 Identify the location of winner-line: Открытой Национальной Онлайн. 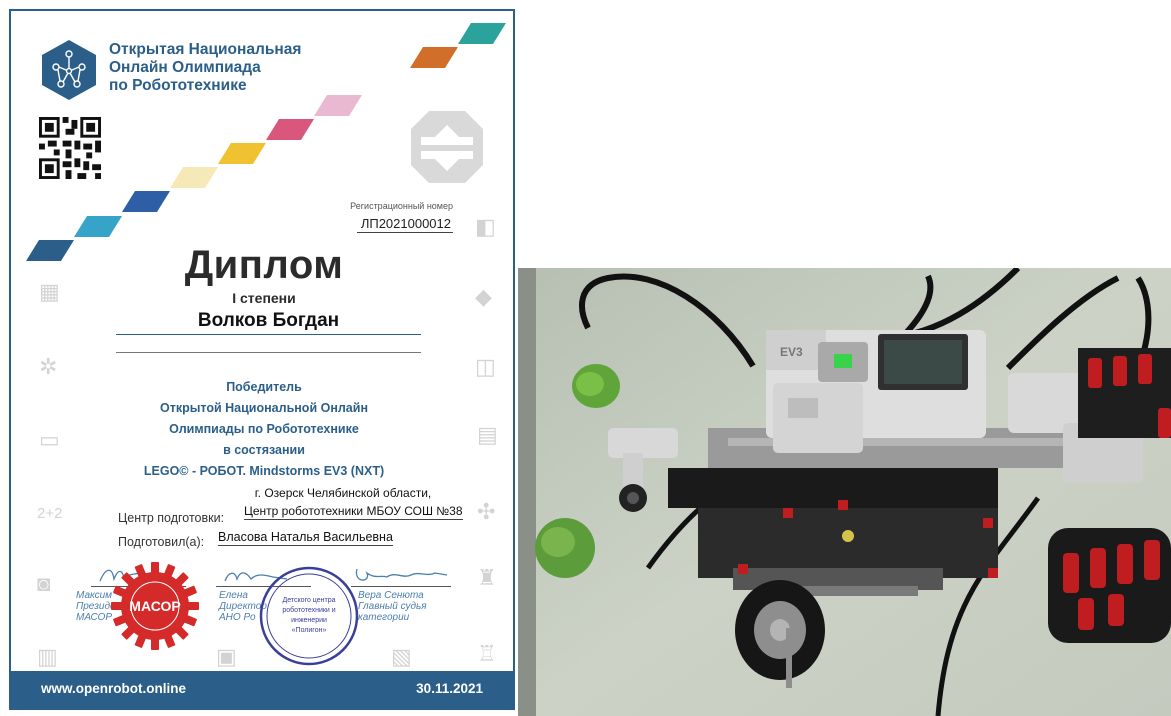
(263, 408).